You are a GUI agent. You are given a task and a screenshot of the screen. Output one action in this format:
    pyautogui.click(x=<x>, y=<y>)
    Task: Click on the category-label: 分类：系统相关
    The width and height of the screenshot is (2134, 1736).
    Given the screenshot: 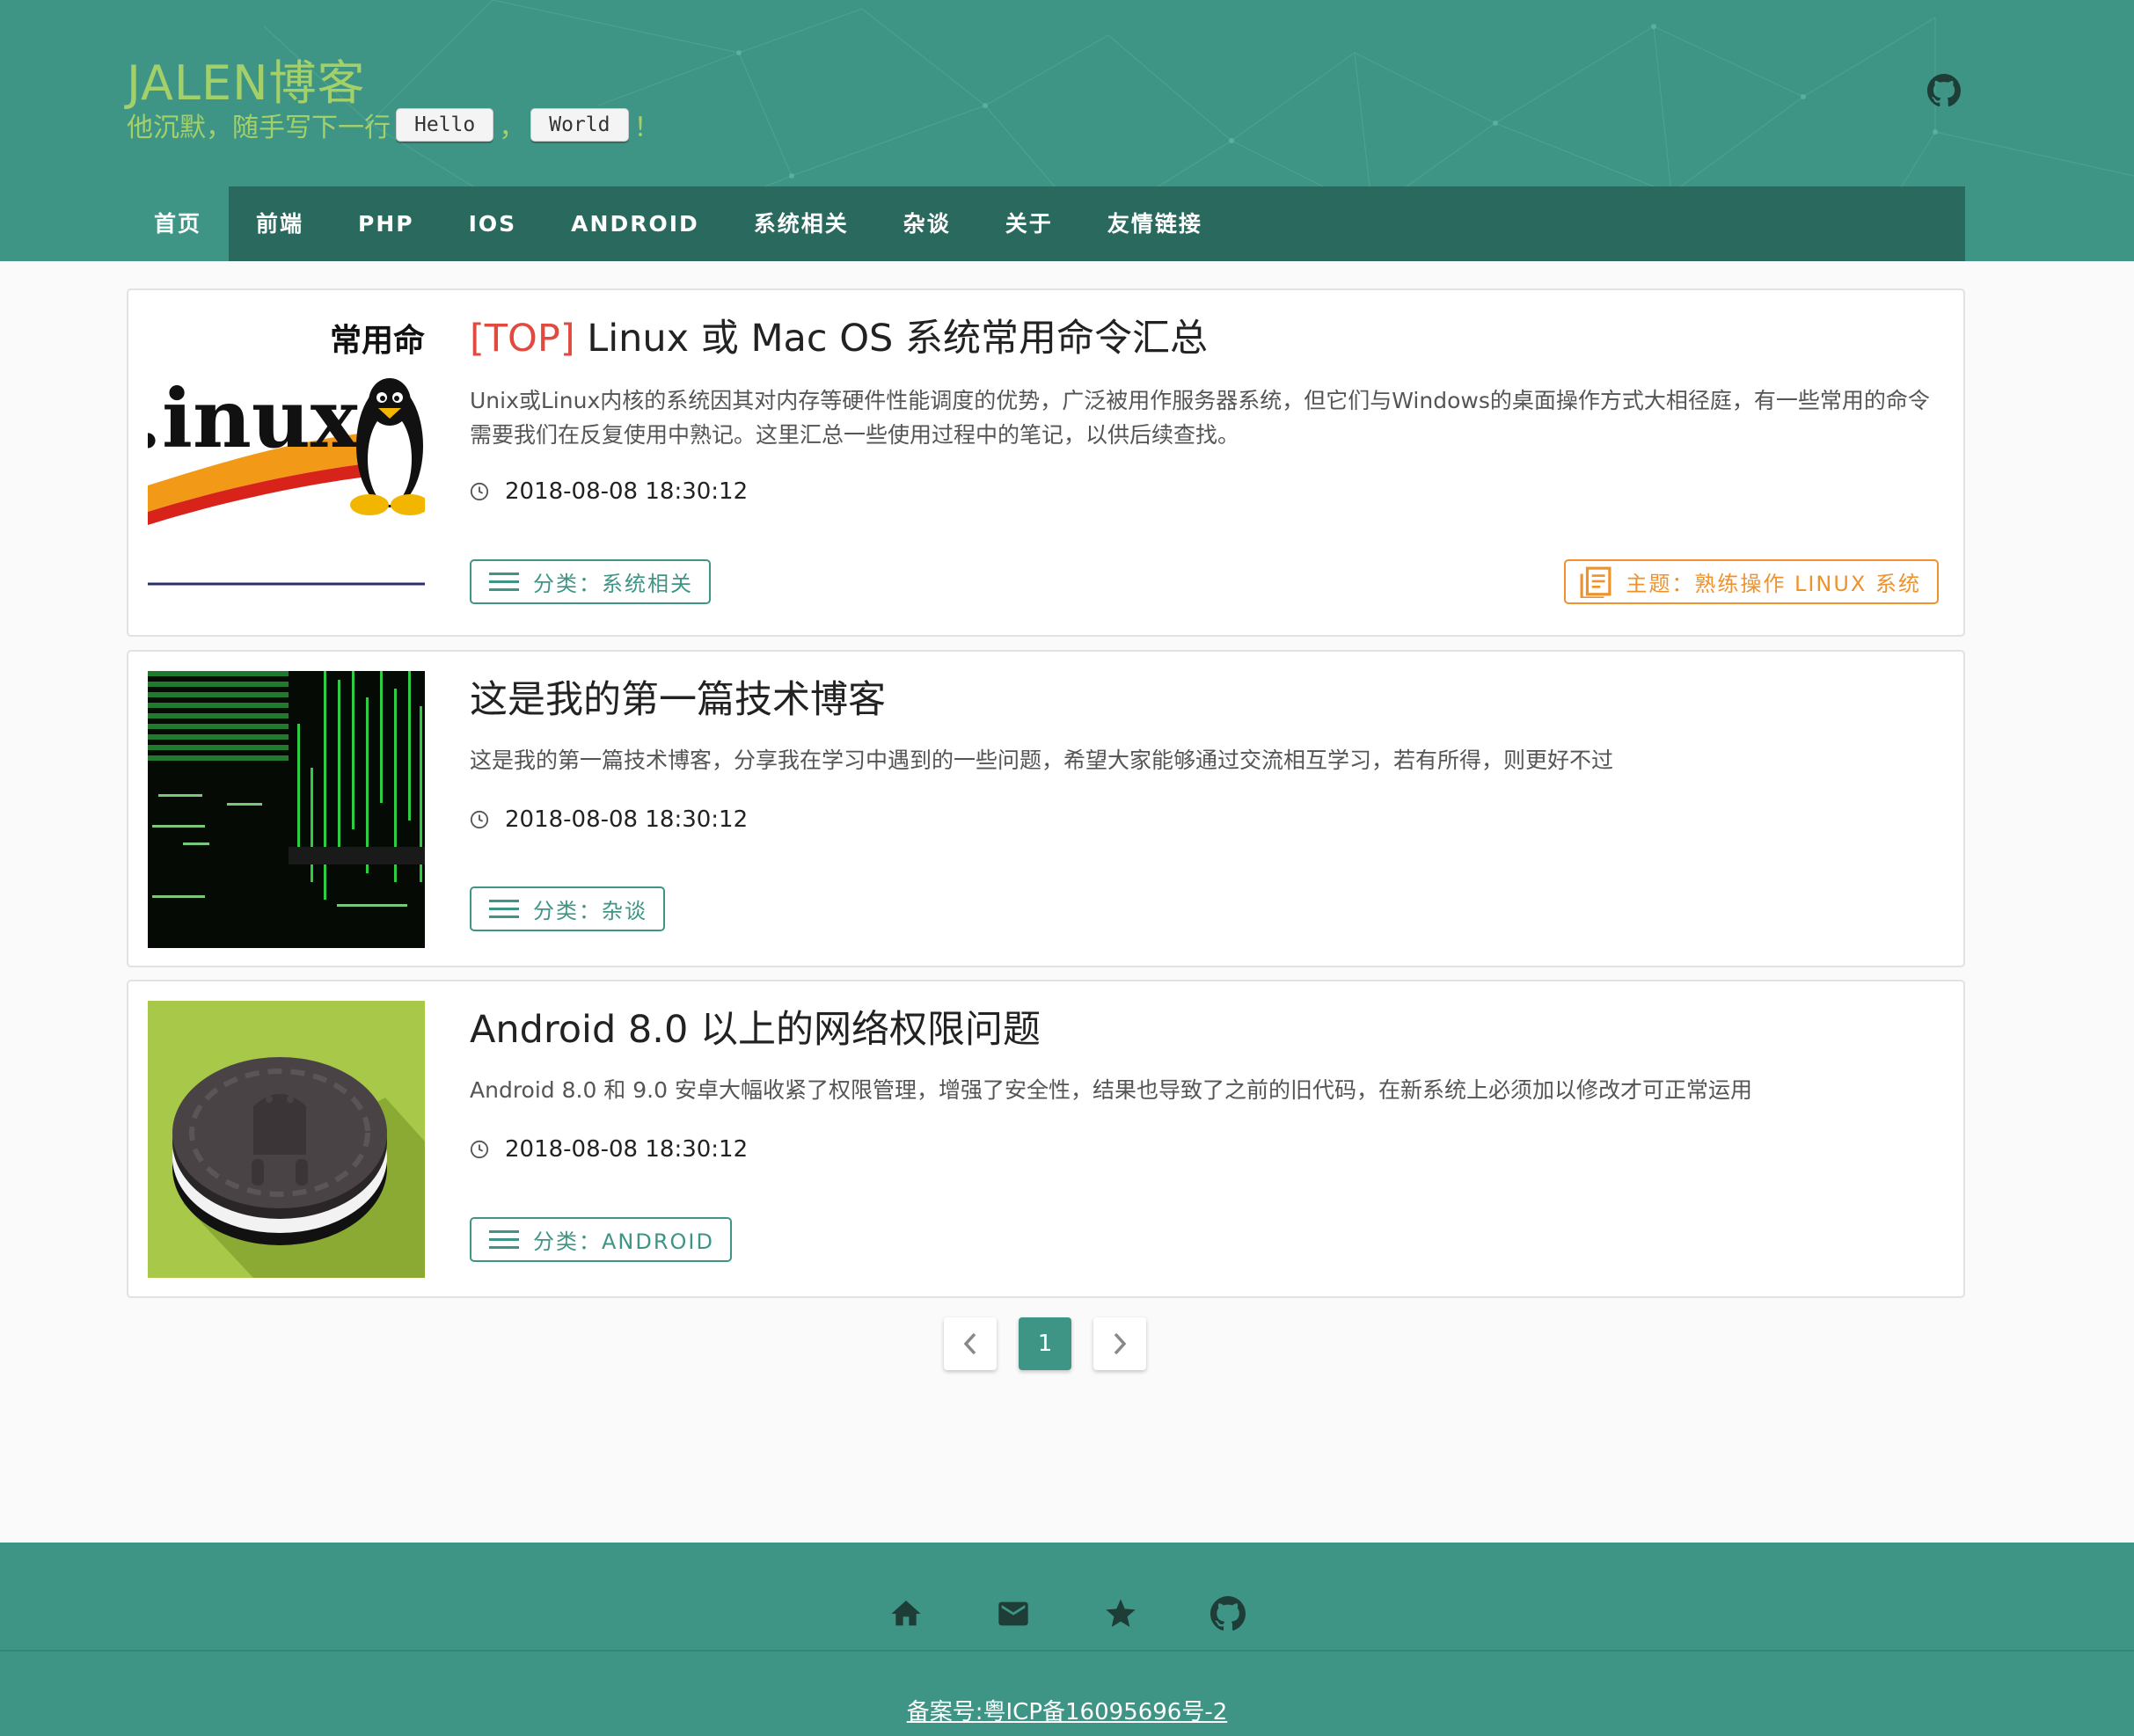 What is the action you would take?
    pyautogui.click(x=613, y=584)
    